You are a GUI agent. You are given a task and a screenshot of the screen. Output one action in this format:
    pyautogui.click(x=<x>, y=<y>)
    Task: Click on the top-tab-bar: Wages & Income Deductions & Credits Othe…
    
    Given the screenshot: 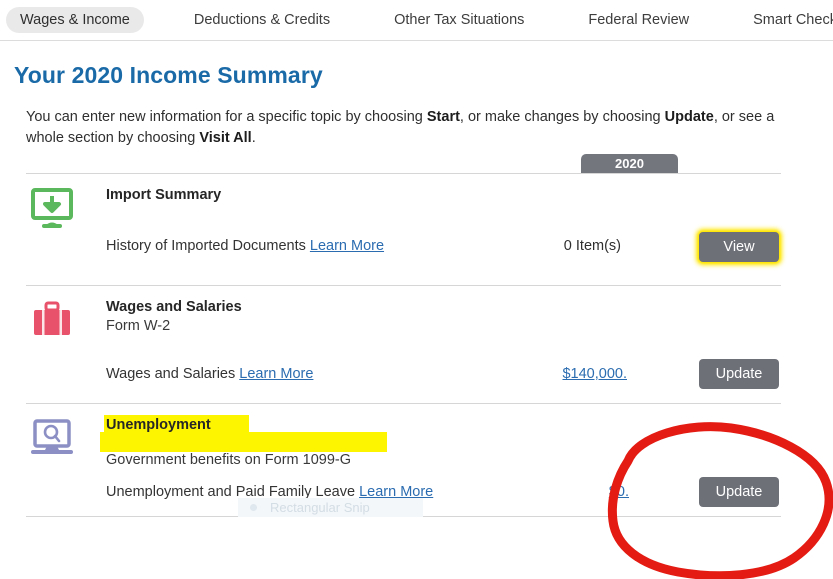 What is the action you would take?
    pyautogui.click(x=416, y=20)
    